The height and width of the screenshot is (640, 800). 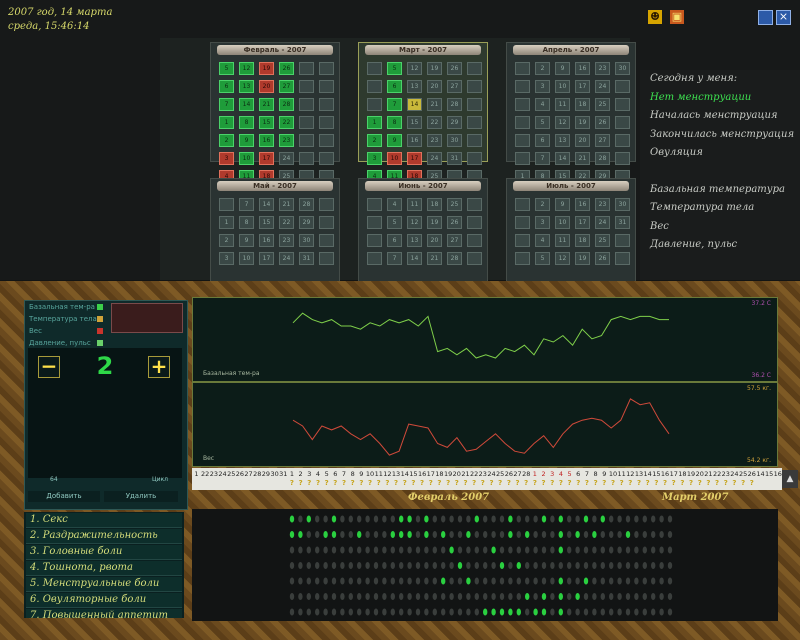 What do you see at coordinates (542, 258) in the screenshot?
I see `day-cell: 5` at bounding box center [542, 258].